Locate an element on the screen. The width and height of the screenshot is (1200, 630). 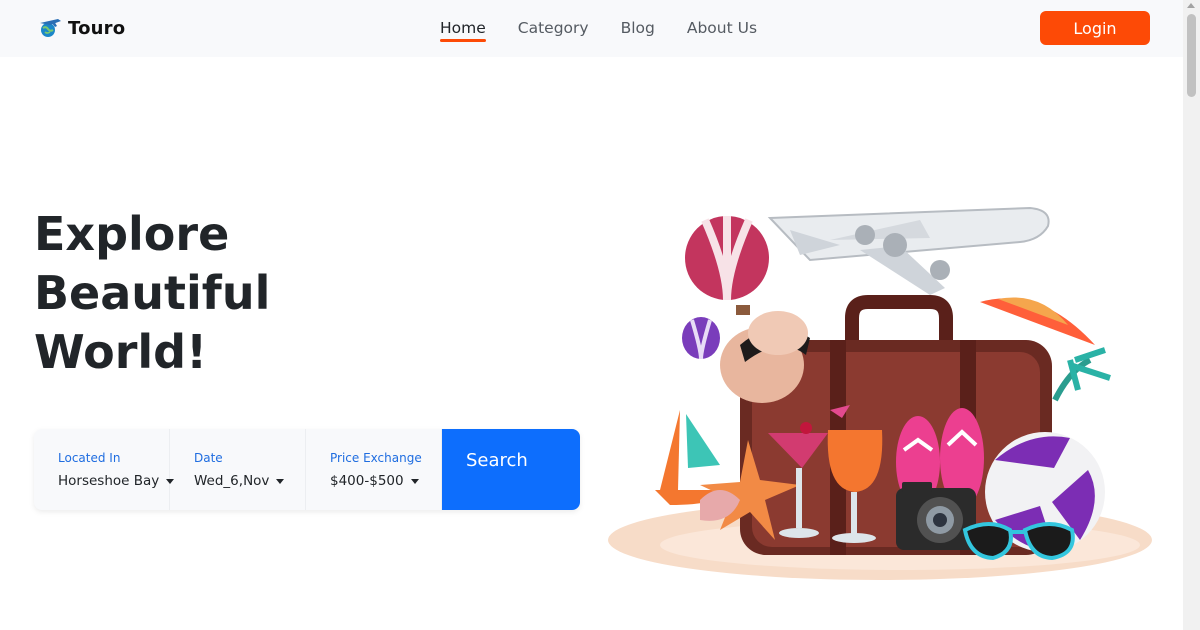
date-label: Date is located at coordinates (208, 458).